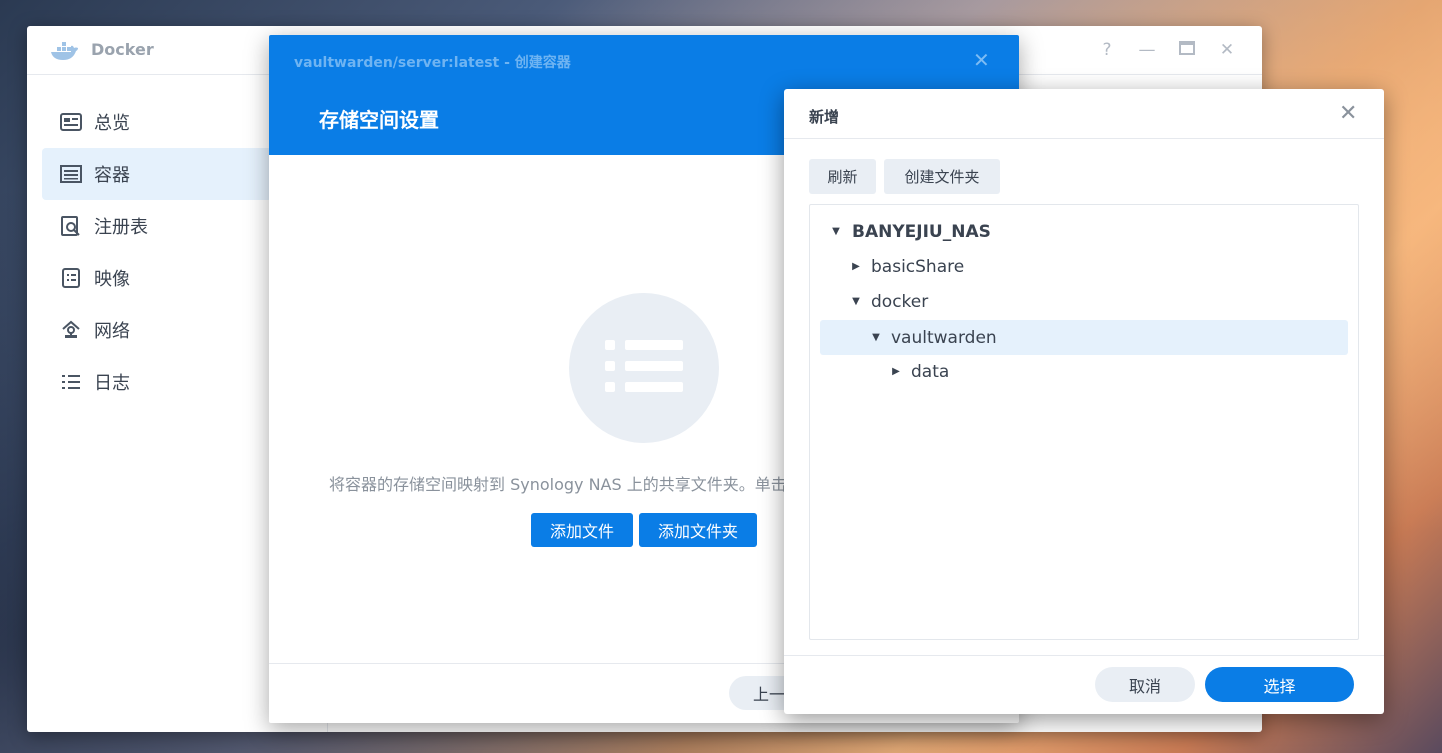 Image resolution: width=1442 pixels, height=753 pixels. I want to click on storage-description: 将容器的存储空间映射到 Synology NAS 上的共享文件夹。单击, so click(558, 484).